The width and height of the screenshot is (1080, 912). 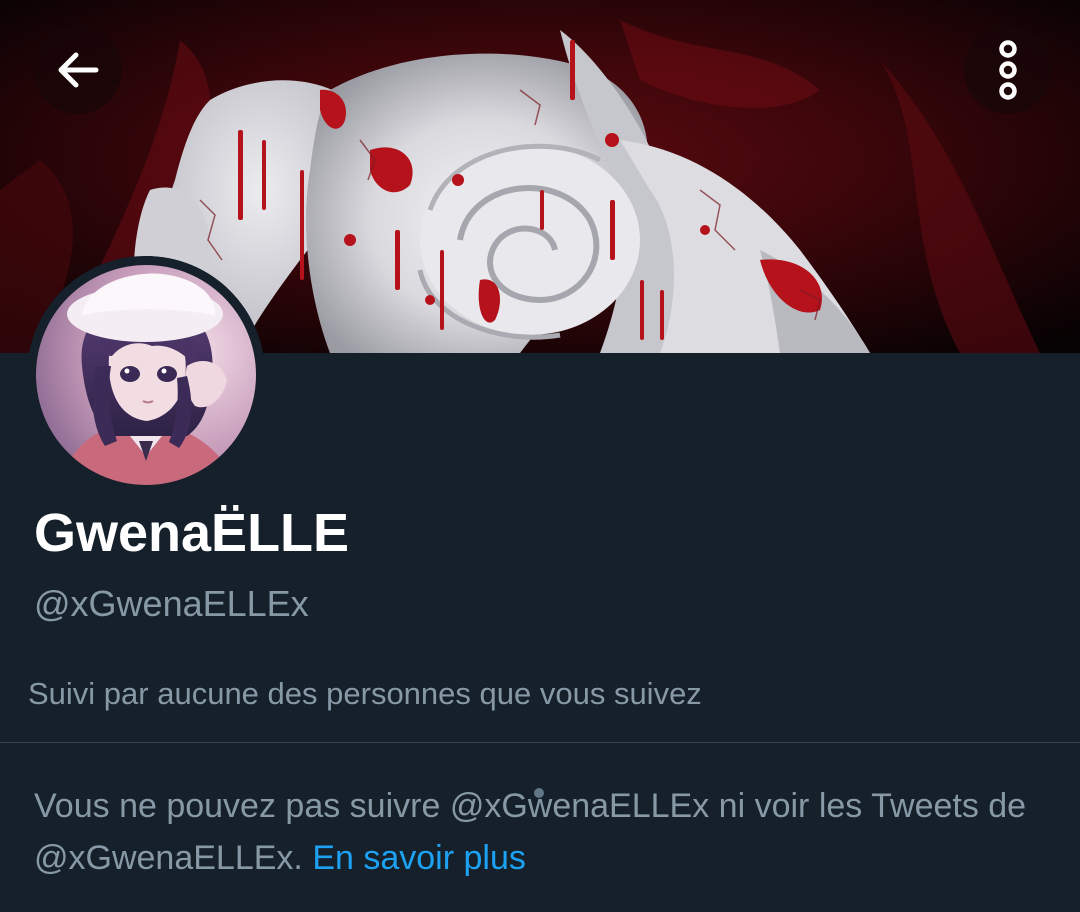 I want to click on more-vertical-icon, so click(x=1008, y=70).